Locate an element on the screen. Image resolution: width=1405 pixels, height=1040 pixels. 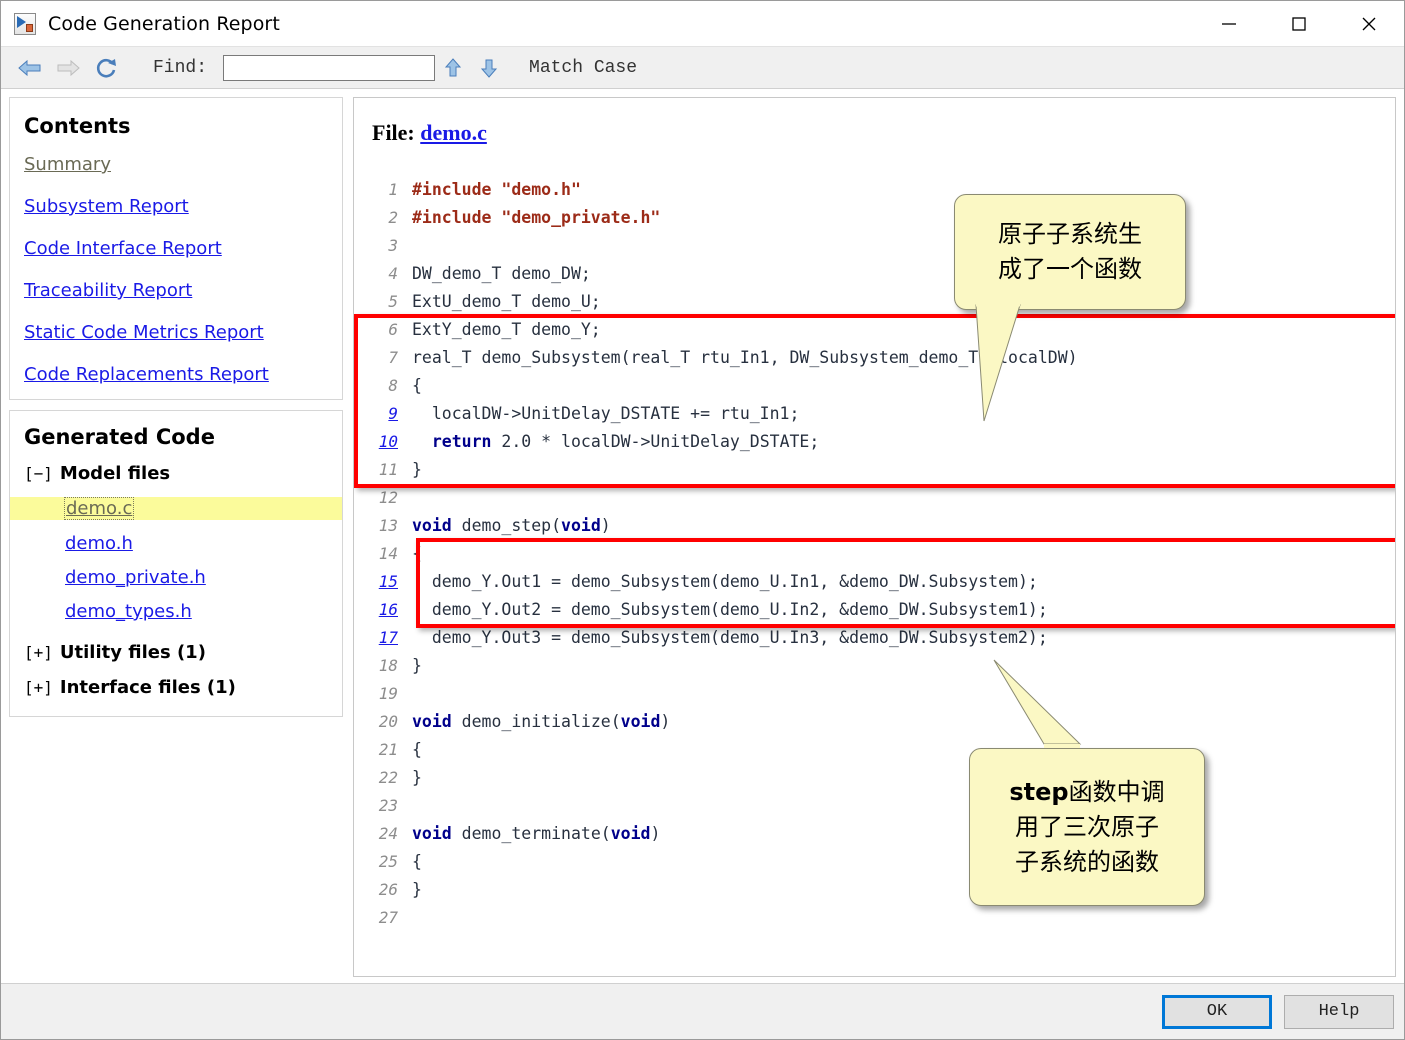
code-line: 2 #include "demo_private.h" is located at coordinates (882, 218).